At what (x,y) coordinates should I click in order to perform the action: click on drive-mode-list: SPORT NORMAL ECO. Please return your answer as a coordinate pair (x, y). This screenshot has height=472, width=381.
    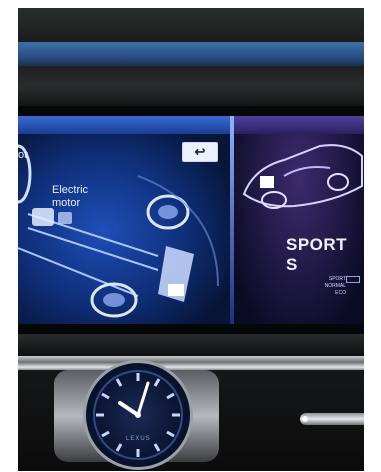
    Looking at the image, I should click on (332, 286).